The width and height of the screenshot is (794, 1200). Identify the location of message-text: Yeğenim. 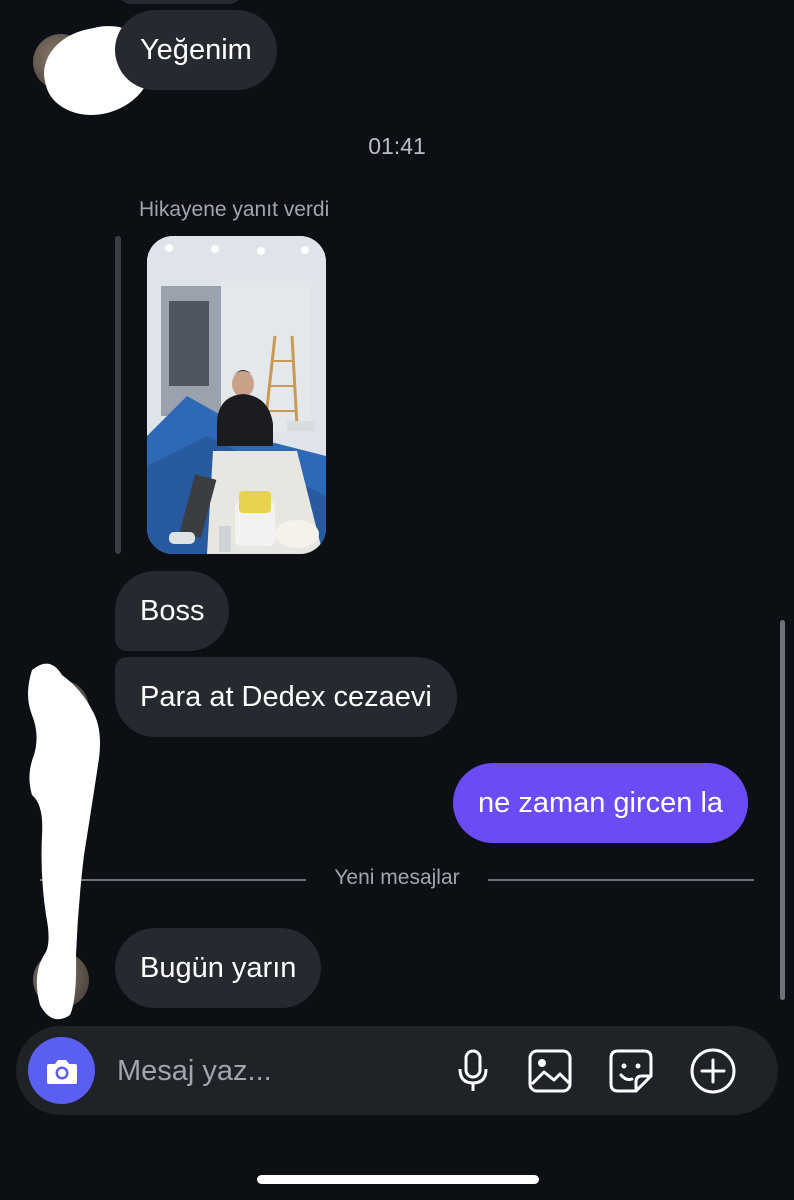
(196, 50).